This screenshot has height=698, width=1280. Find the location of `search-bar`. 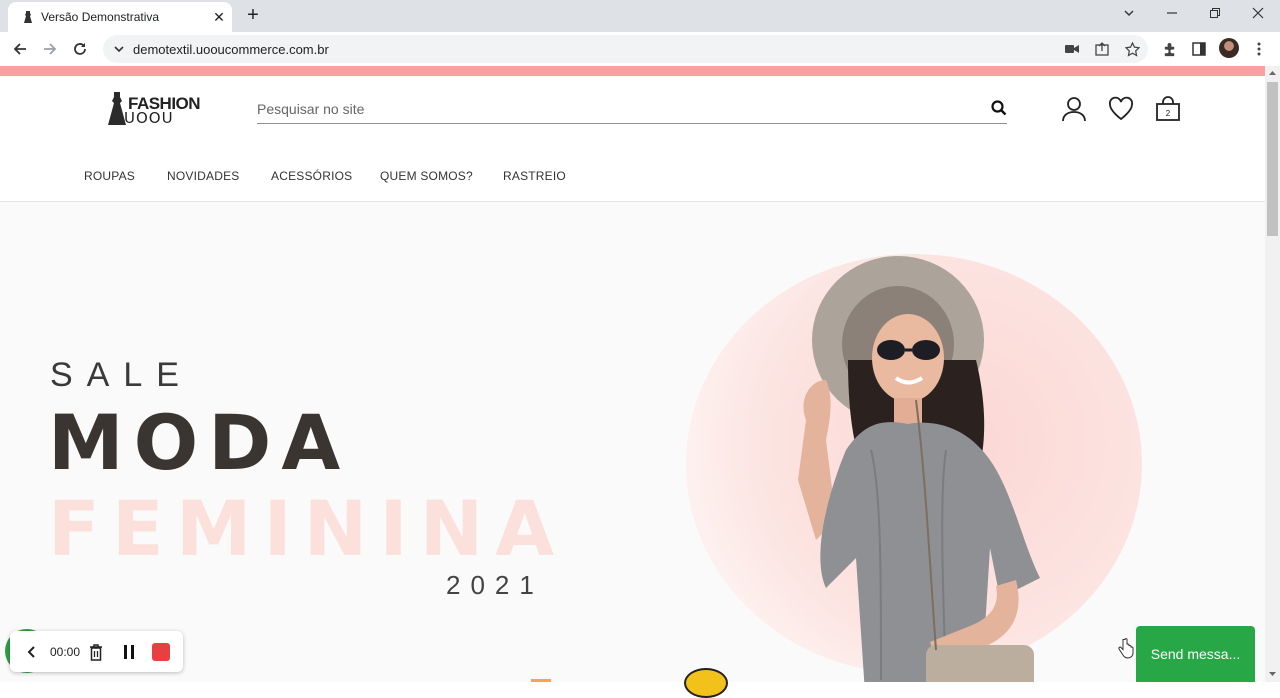

search-bar is located at coordinates (632, 109).